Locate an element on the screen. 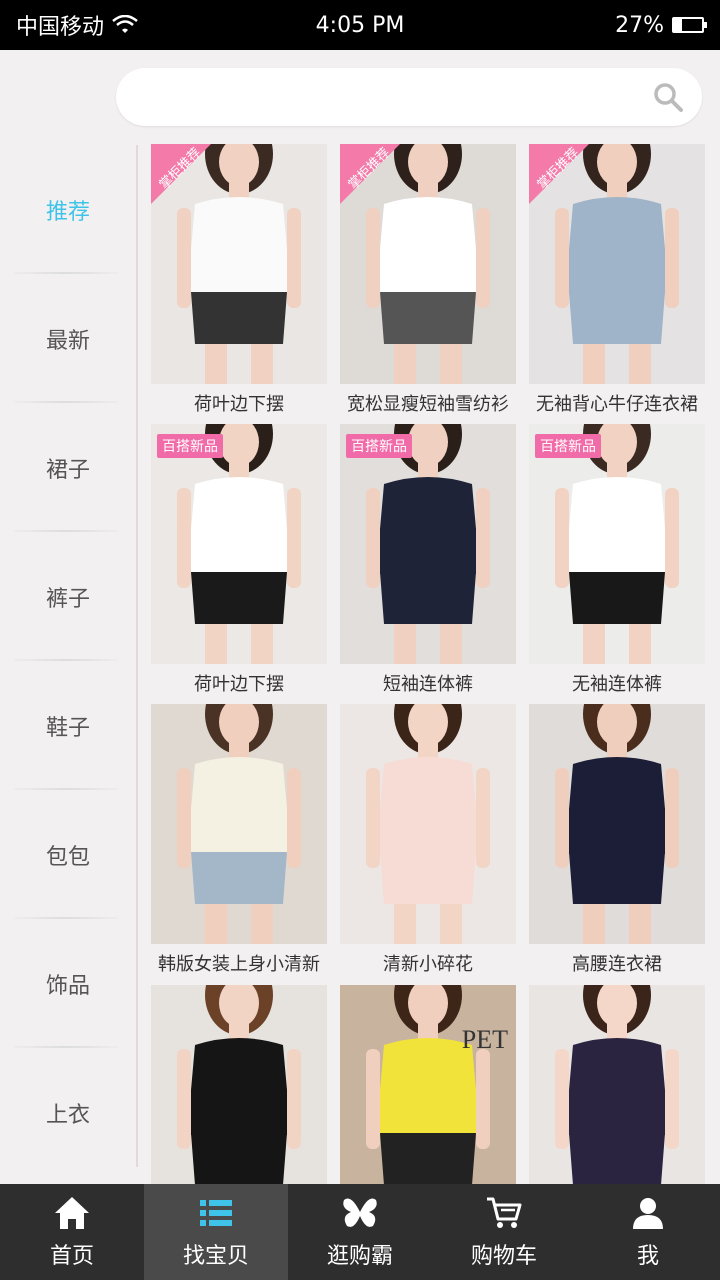  sidebar-item-7: 上衣 is located at coordinates (68, 1112).